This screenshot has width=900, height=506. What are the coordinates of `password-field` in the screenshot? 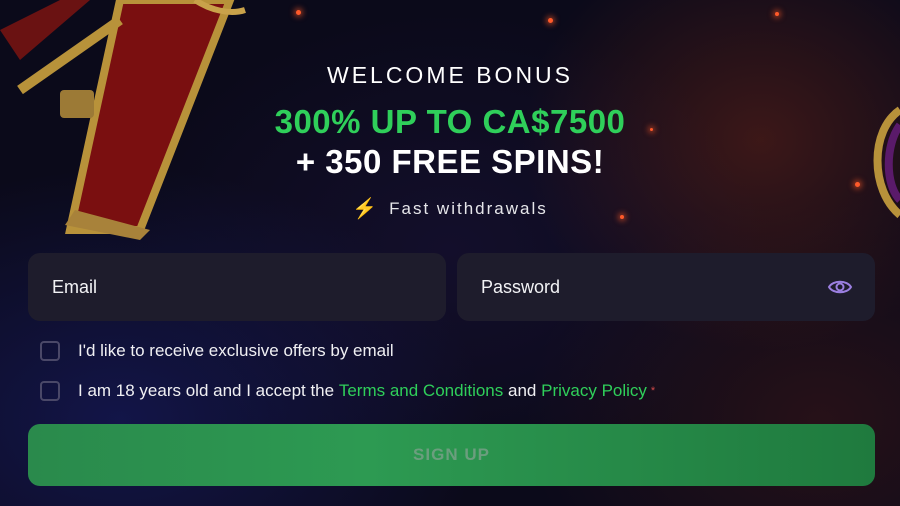 It's located at (666, 287).